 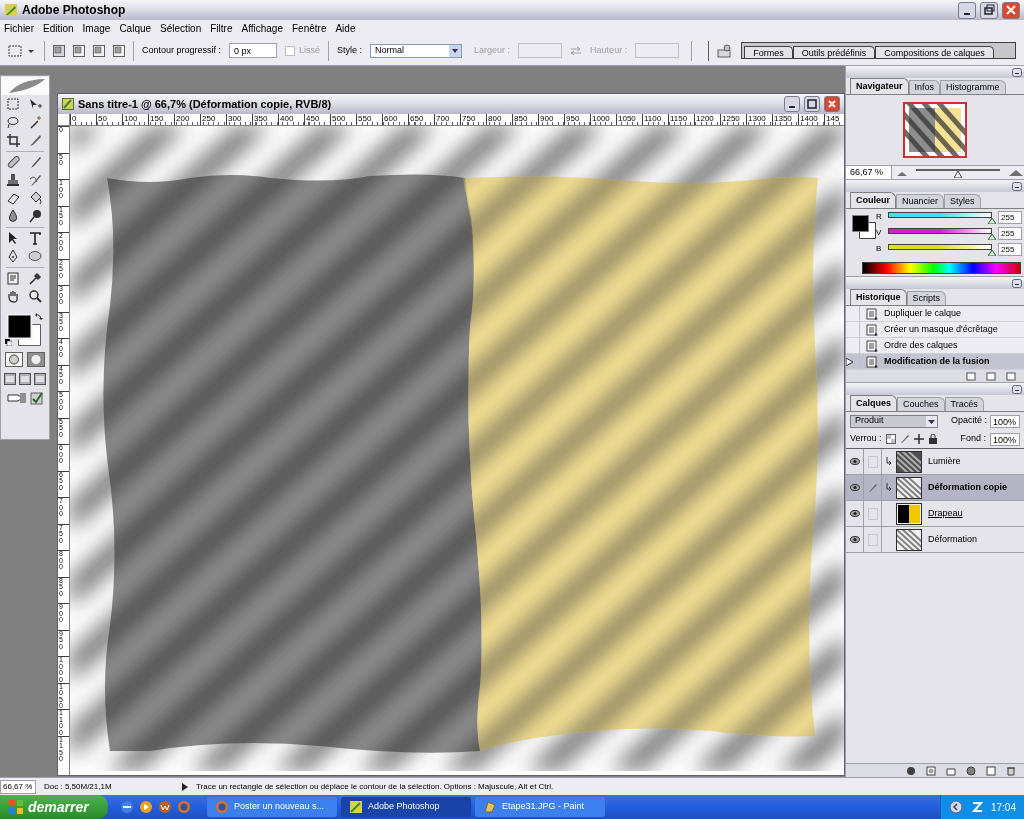 I want to click on menu-item: Edition, so click(x=58, y=28).